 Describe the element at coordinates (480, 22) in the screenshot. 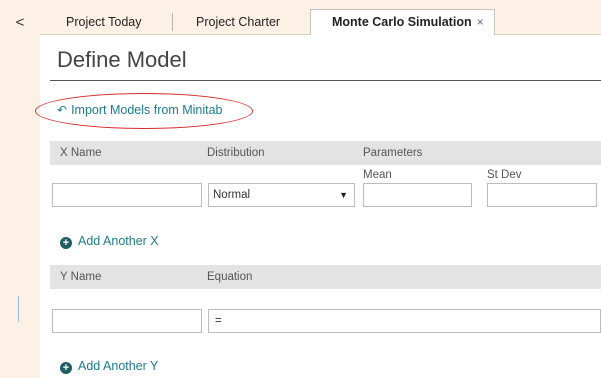

I see `close-icon: ×` at that location.